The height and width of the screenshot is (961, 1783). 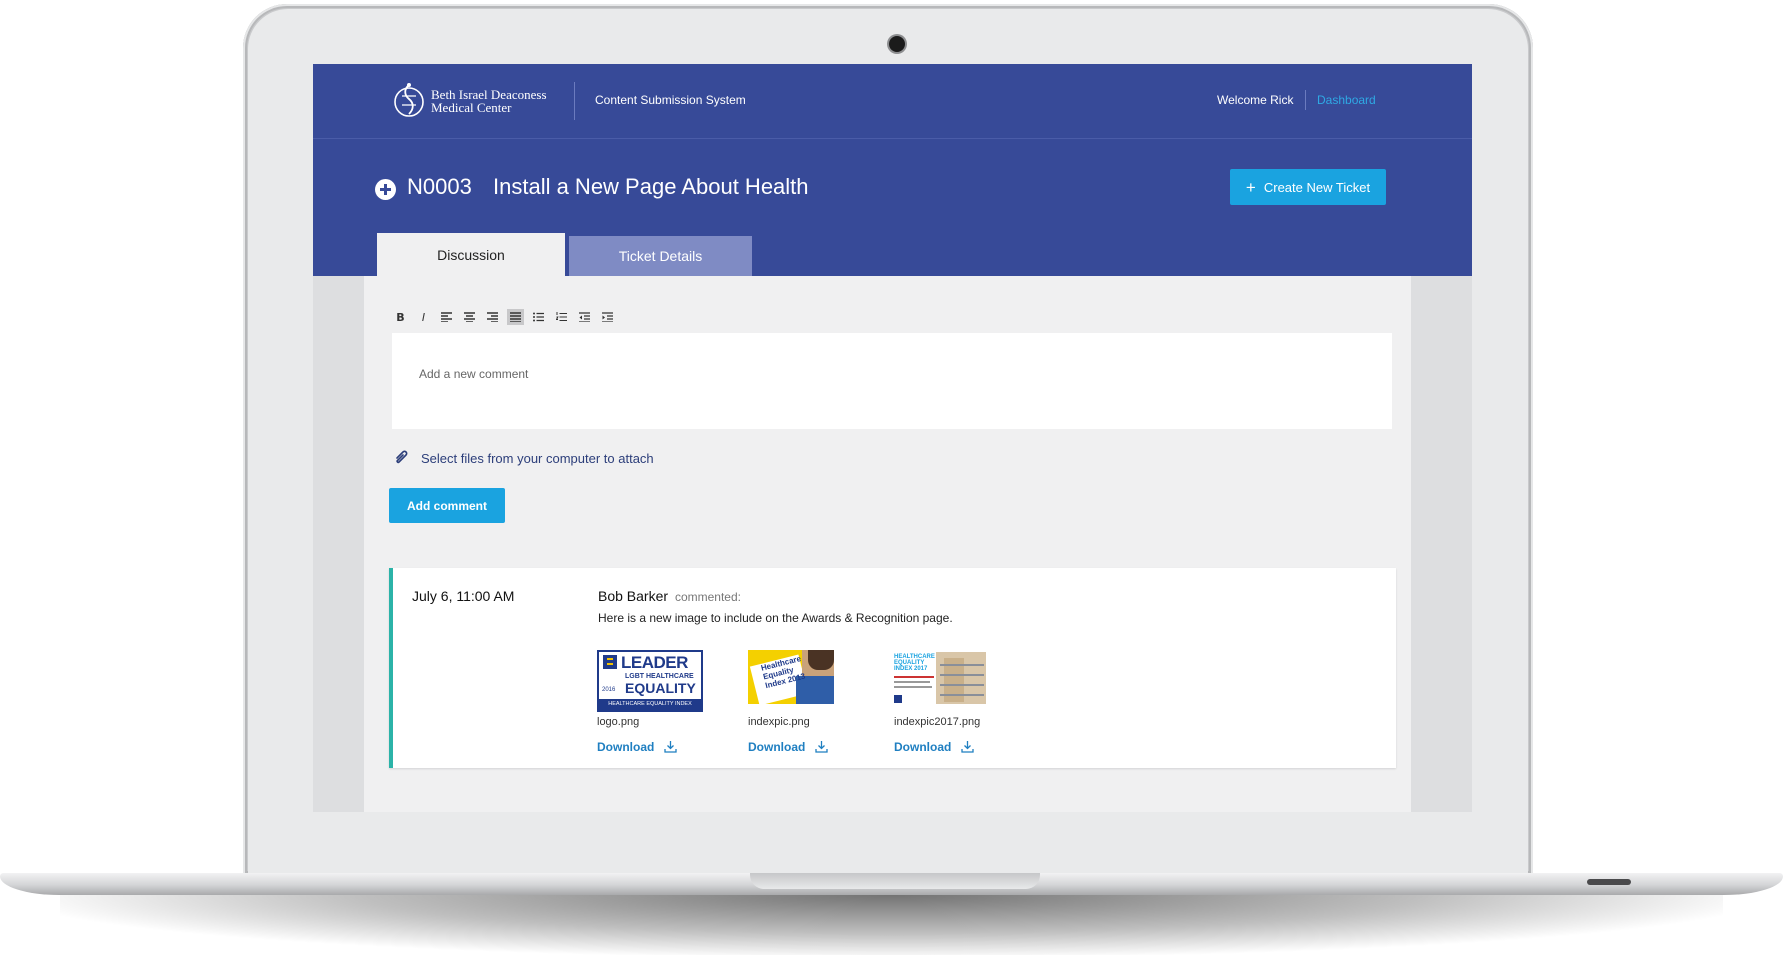 I want to click on align-left-icon, so click(x=446, y=317).